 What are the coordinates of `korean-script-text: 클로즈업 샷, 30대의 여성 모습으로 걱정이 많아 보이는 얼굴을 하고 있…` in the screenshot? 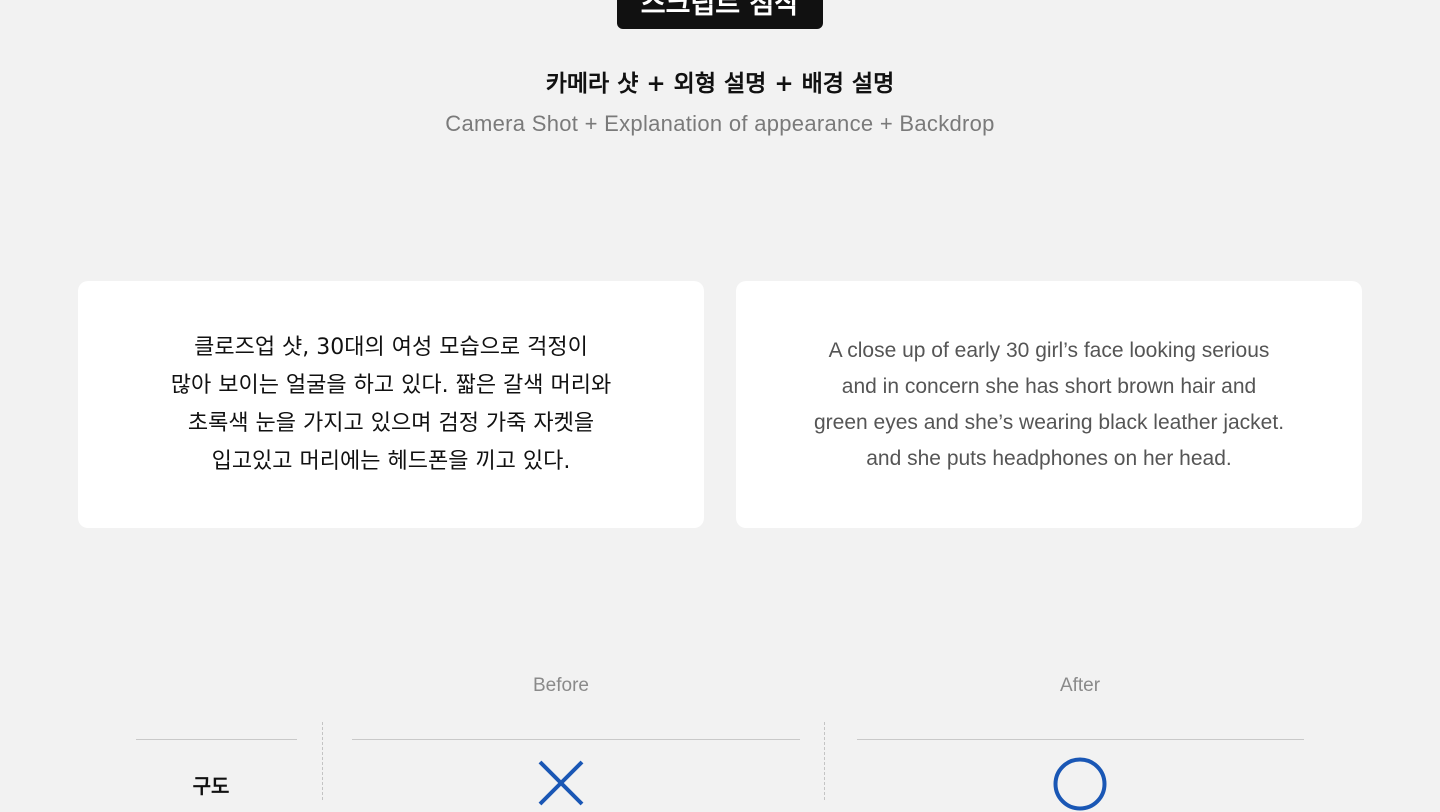 It's located at (391, 404).